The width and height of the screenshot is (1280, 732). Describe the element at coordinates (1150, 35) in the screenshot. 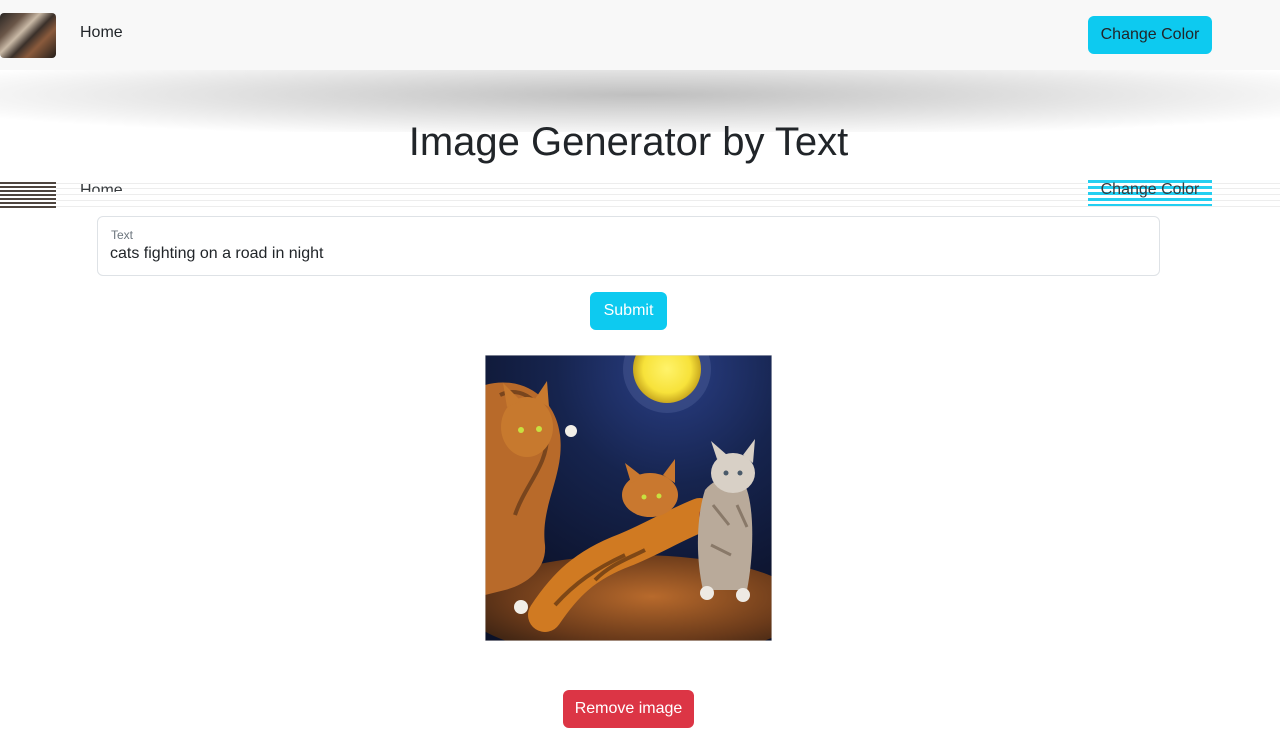

I see `change-color-button: Change Color` at that location.